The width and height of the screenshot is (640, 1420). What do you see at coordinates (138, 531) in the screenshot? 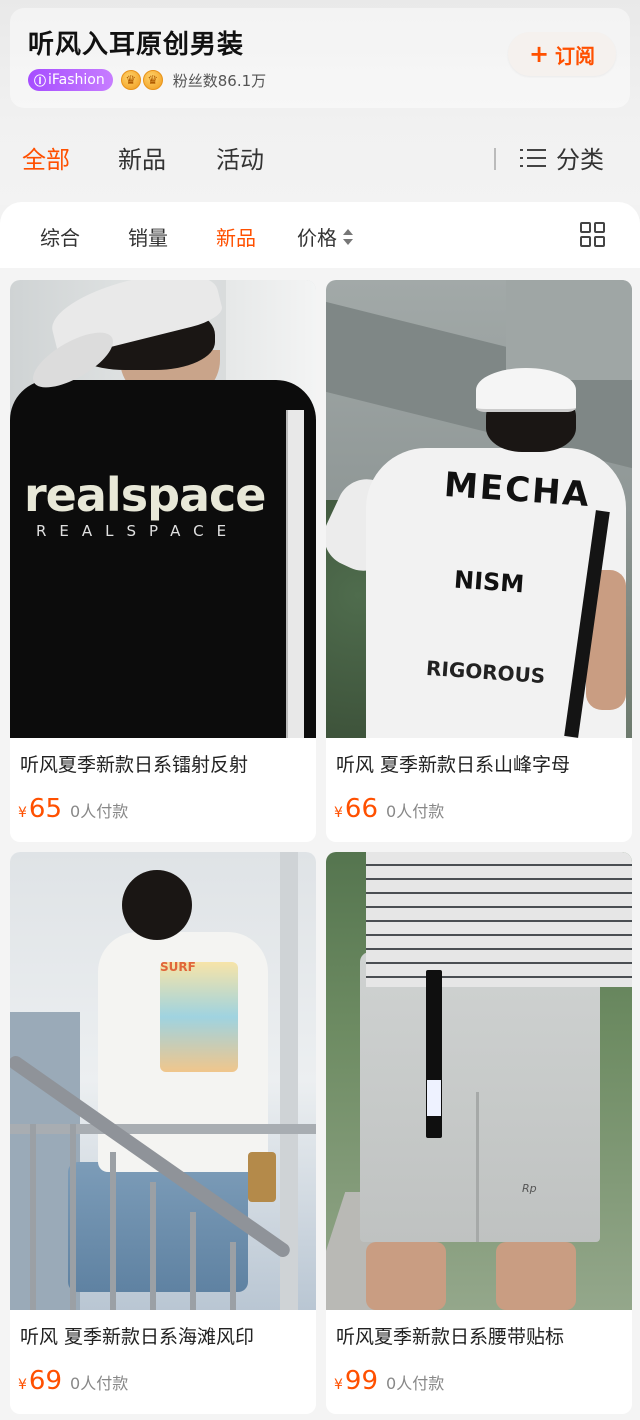
I see `shirt-print-subtext: REALSPACE` at bounding box center [138, 531].